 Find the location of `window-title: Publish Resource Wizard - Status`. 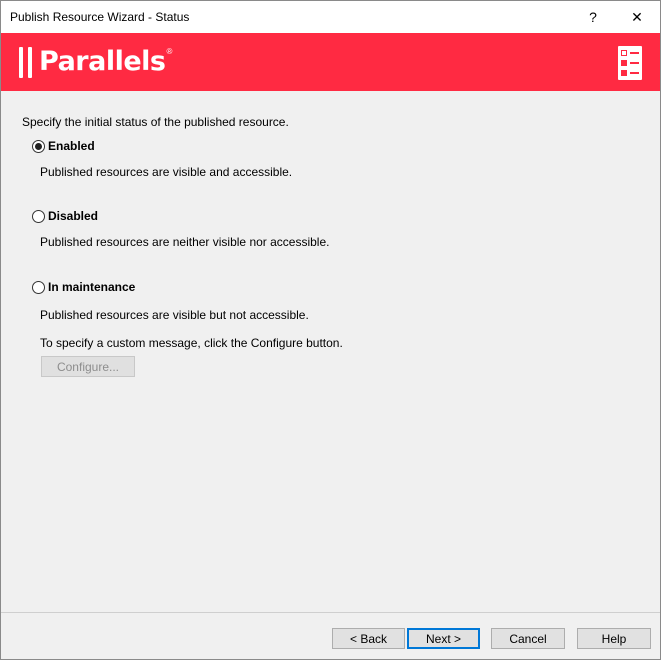

window-title: Publish Resource Wizard - Status is located at coordinates (100, 17).